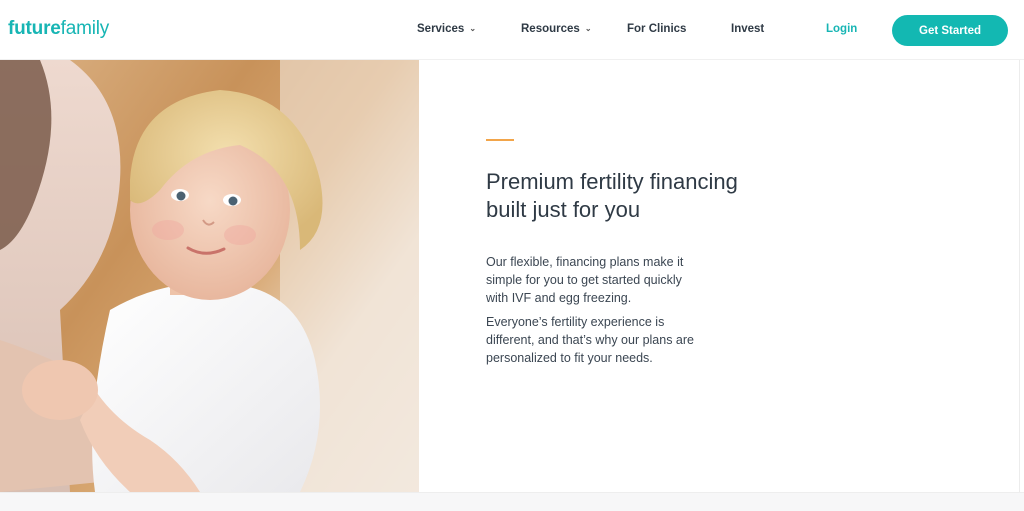 The width and height of the screenshot is (1024, 511). What do you see at coordinates (441, 29) in the screenshot?
I see `nav-services-label: Services` at bounding box center [441, 29].